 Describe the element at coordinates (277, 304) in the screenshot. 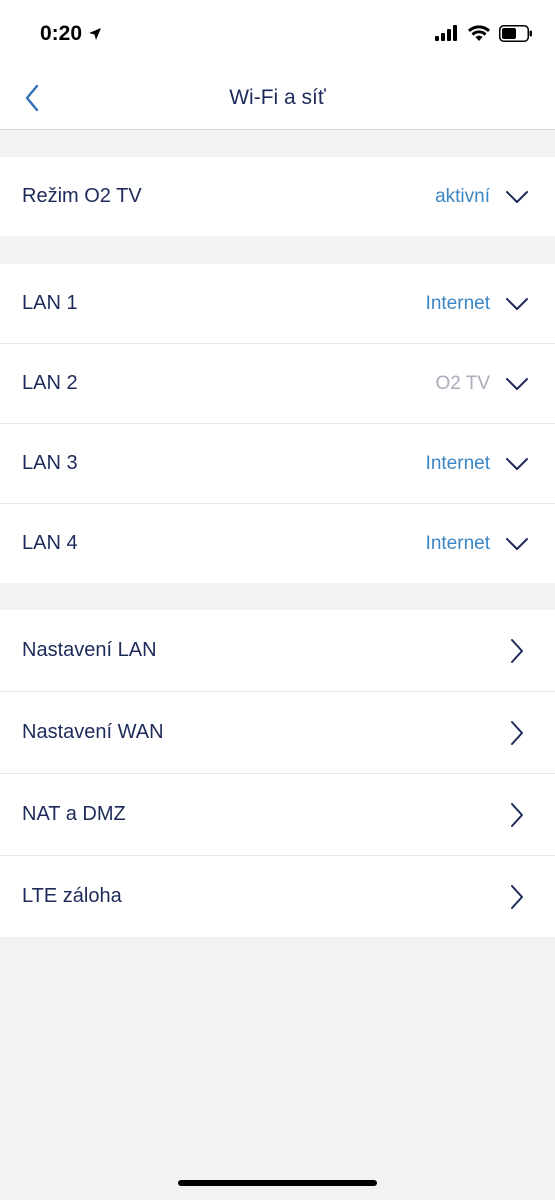

I see `lan-port-row-1: LAN 1 Internet` at that location.